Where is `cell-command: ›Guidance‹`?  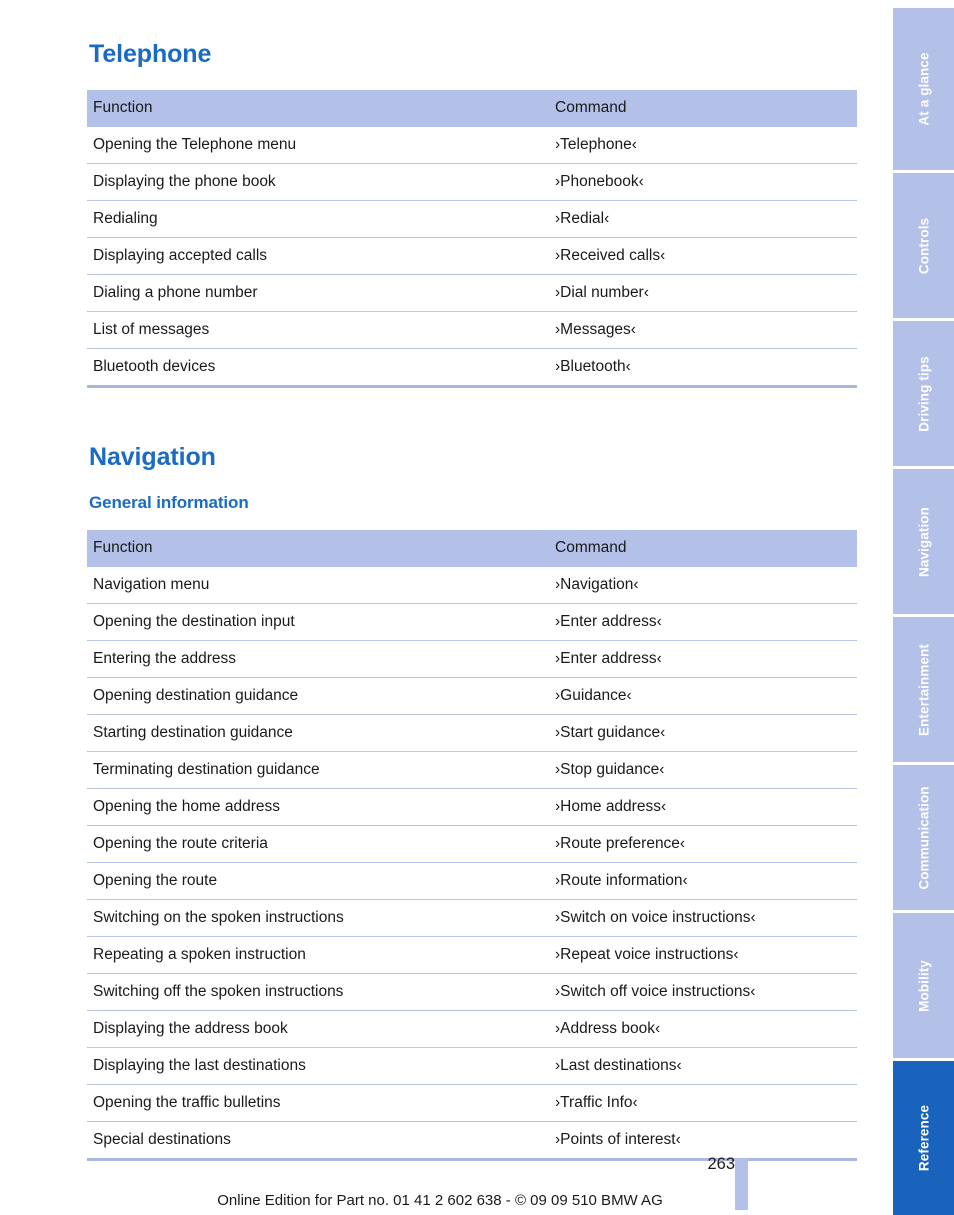 cell-command: ›Guidance‹ is located at coordinates (703, 696).